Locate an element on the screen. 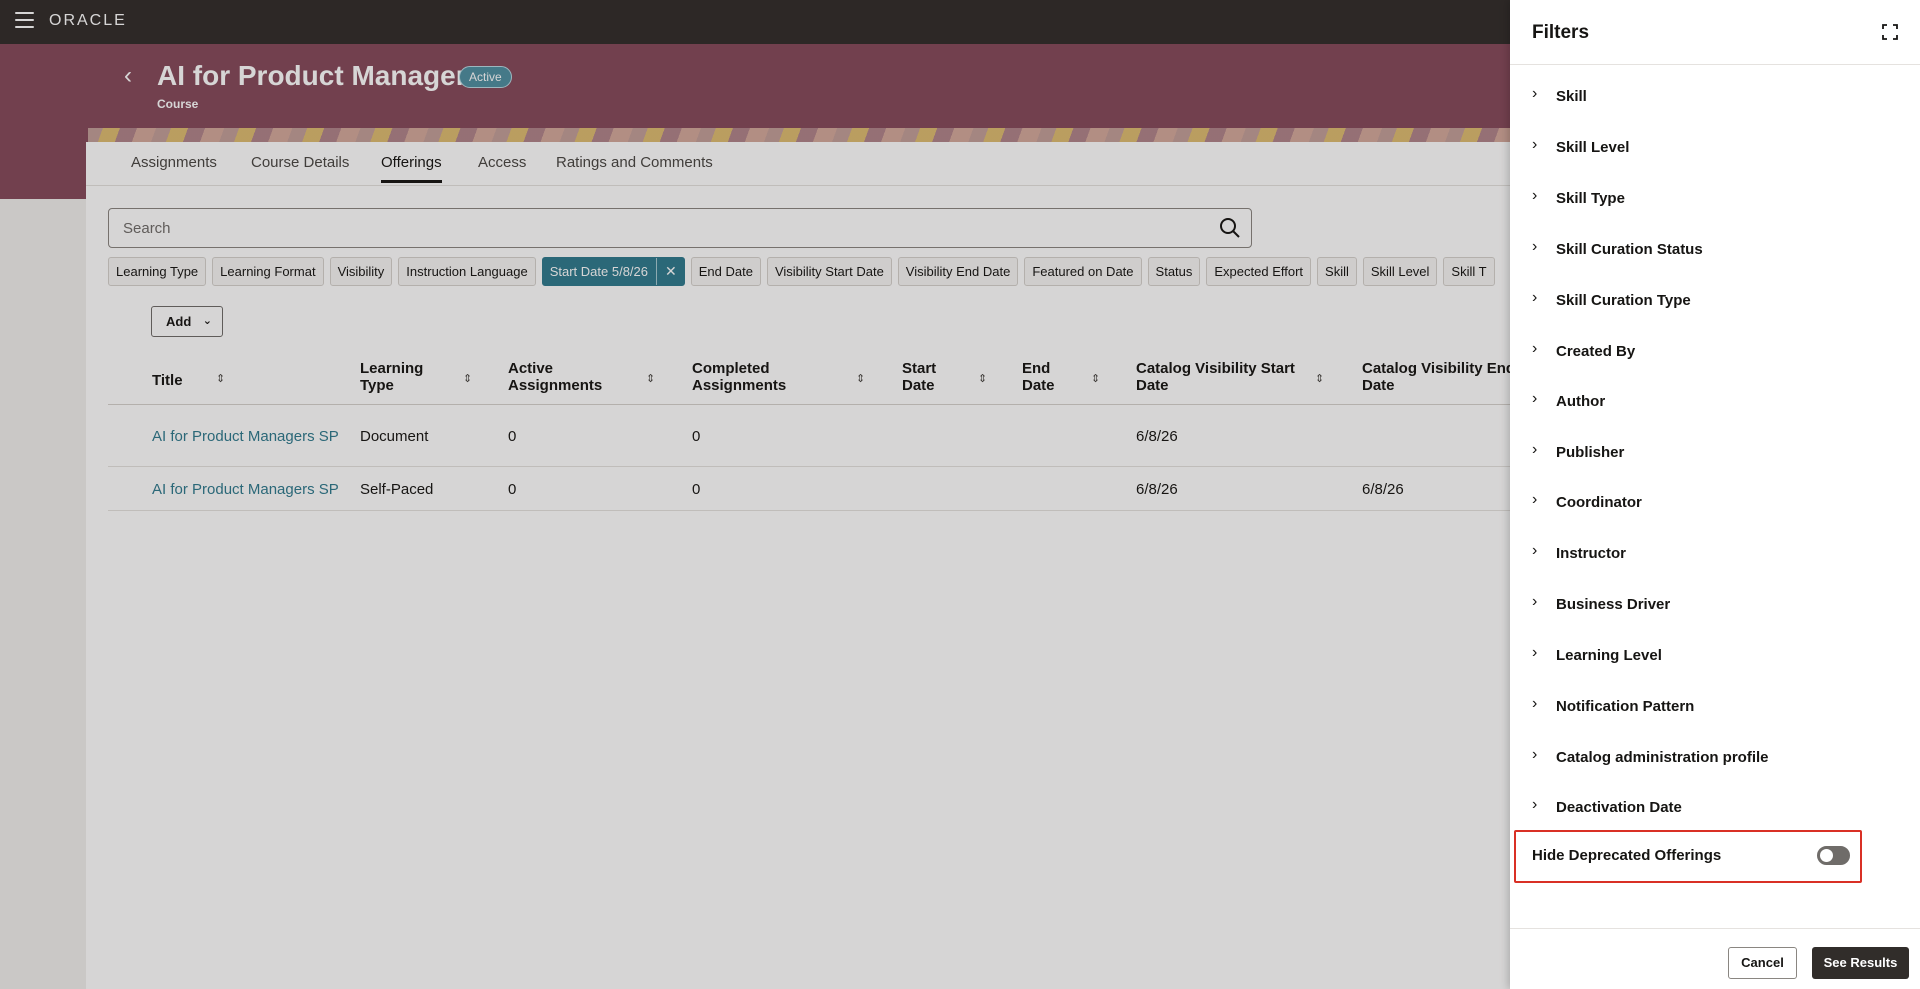 The width and height of the screenshot is (1920, 989). see-results-button: See Results is located at coordinates (1860, 963).